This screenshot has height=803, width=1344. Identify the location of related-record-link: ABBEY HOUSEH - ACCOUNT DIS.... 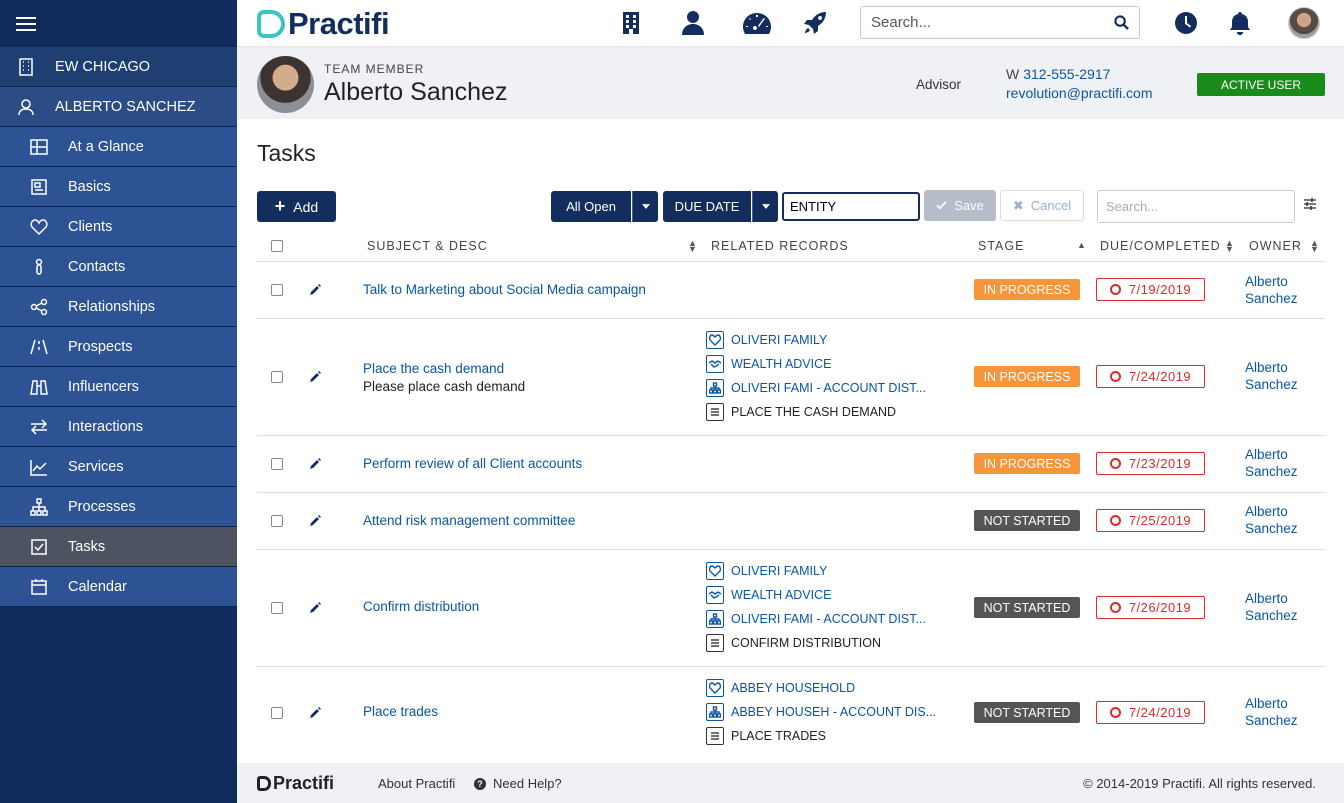
(821, 712).